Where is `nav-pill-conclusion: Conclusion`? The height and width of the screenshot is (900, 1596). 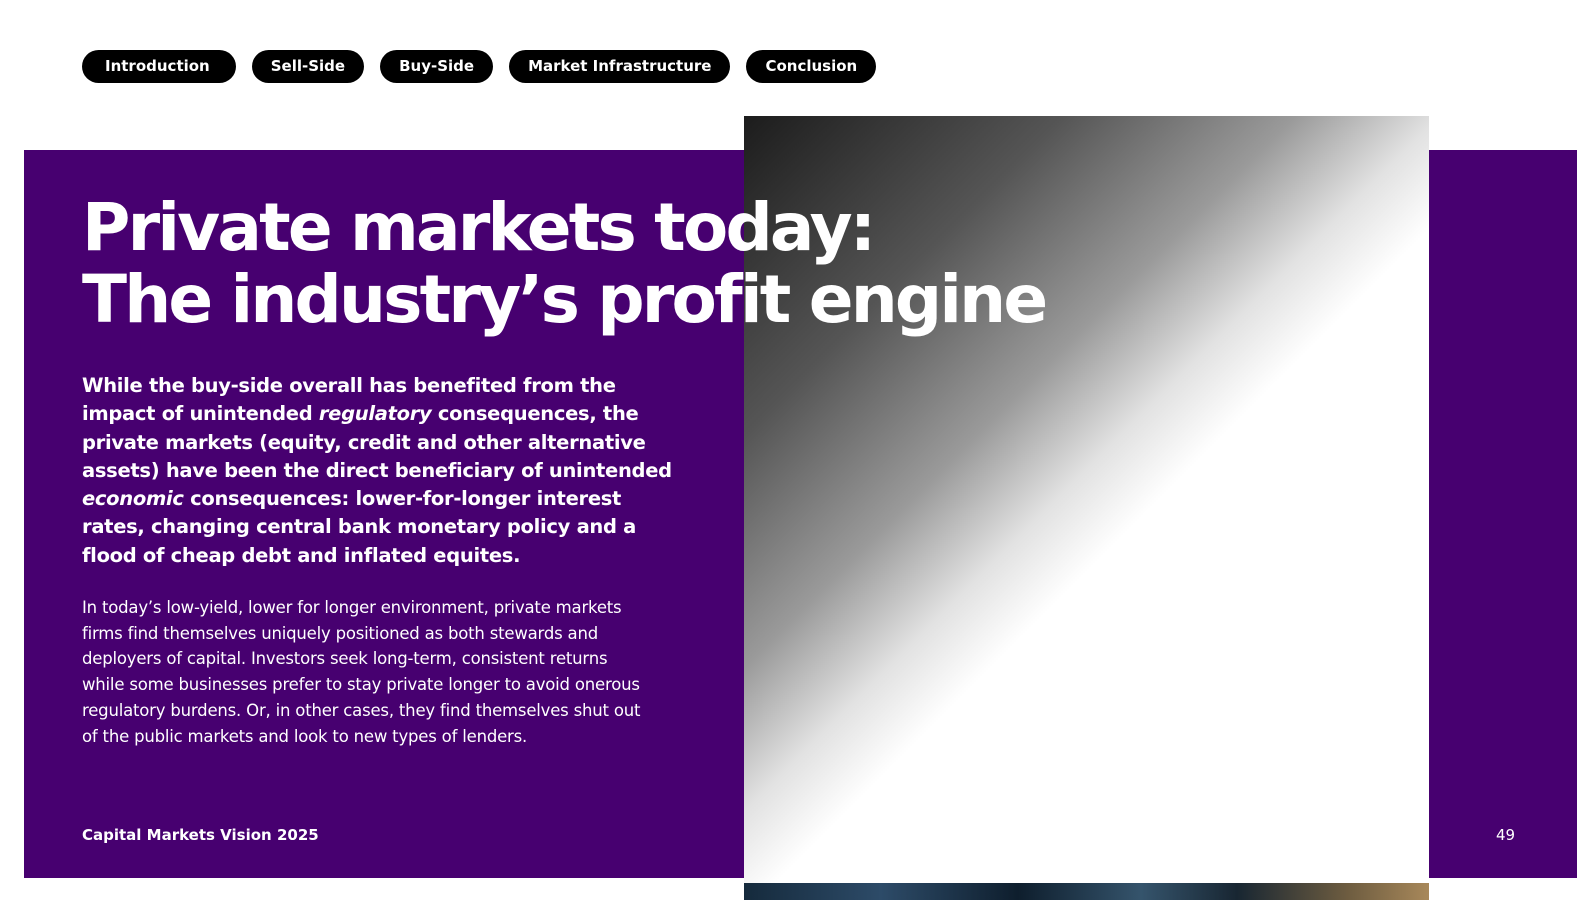 nav-pill-conclusion: Conclusion is located at coordinates (811, 66).